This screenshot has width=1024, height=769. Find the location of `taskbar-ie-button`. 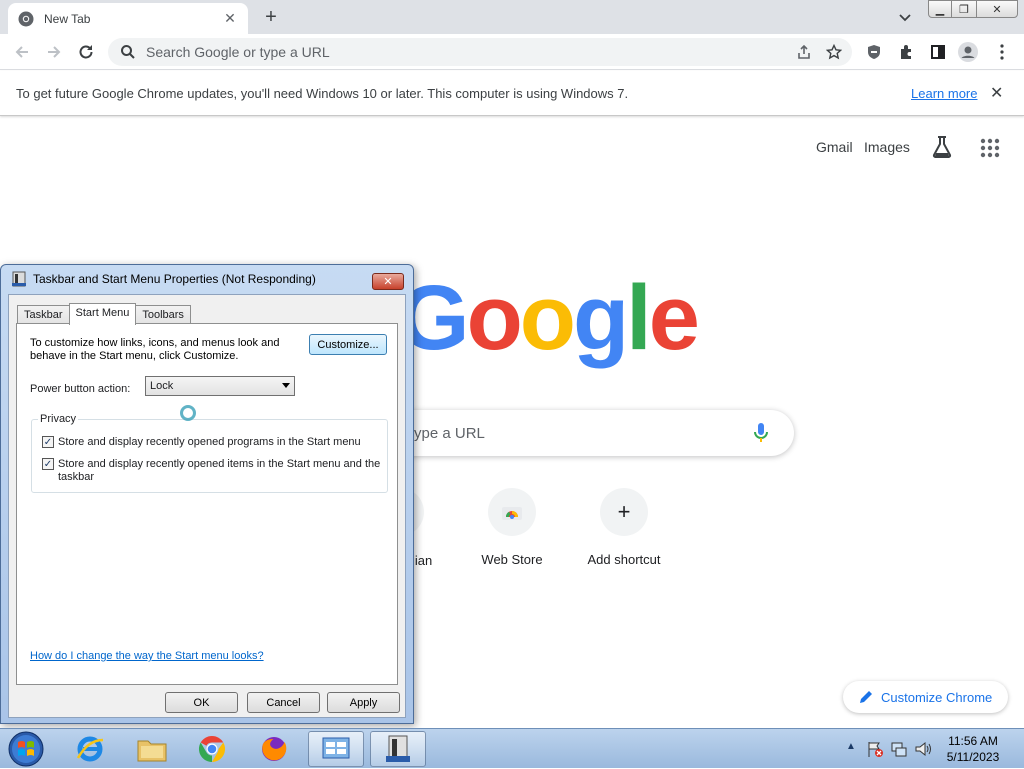

taskbar-ie-button is located at coordinates (90, 749).